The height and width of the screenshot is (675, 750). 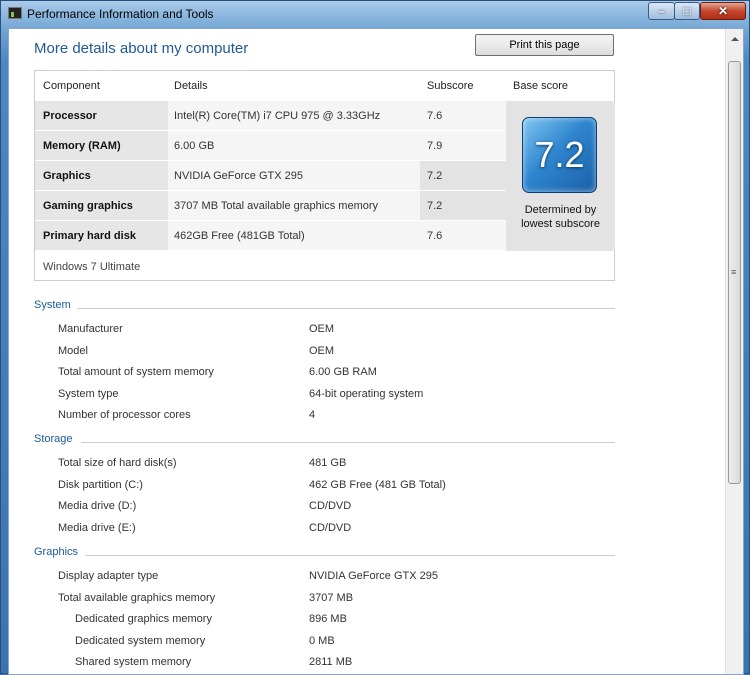 What do you see at coordinates (143, 619) in the screenshot?
I see `graphics-label: Dedicated graphics memory` at bounding box center [143, 619].